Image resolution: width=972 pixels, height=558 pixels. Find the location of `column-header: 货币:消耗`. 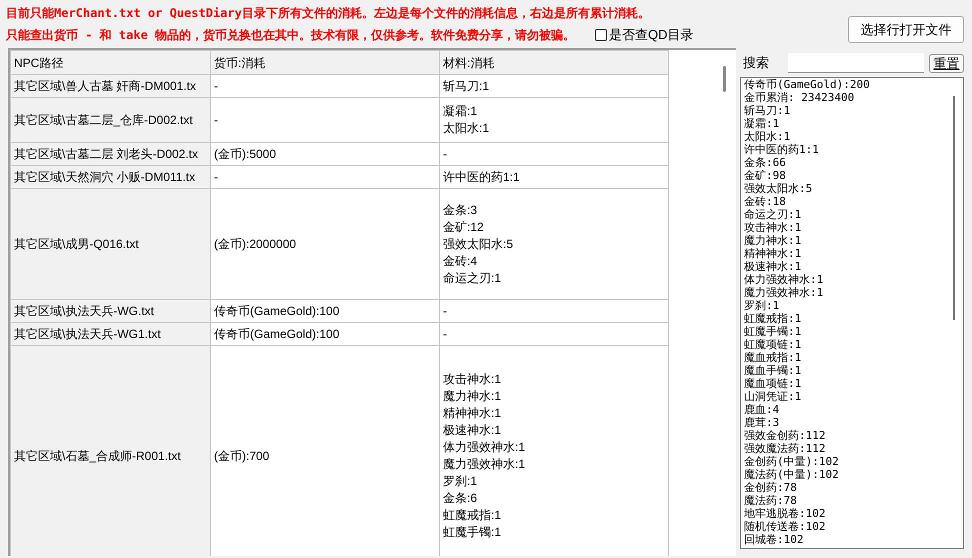

column-header: 货币:消耗 is located at coordinates (325, 62).